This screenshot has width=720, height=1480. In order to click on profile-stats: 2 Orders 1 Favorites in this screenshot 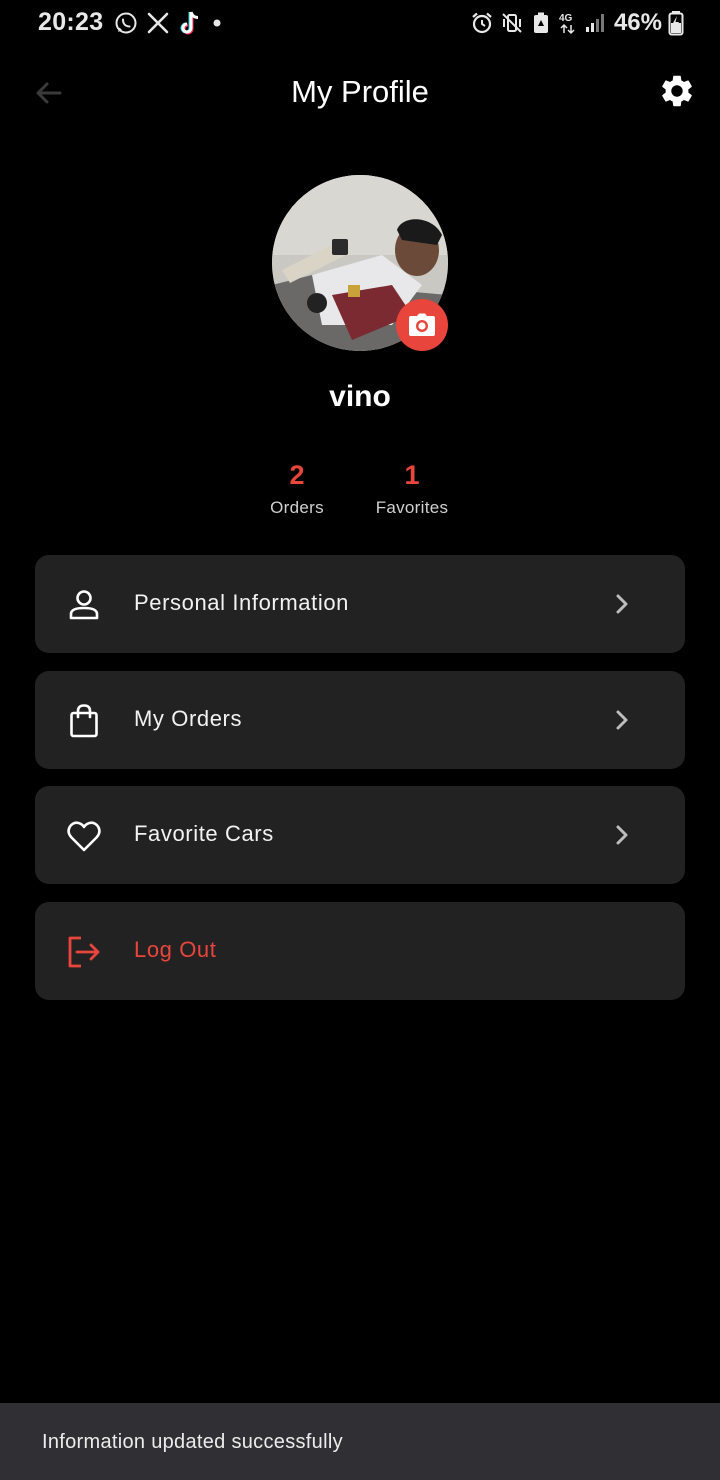, I will do `click(360, 493)`.